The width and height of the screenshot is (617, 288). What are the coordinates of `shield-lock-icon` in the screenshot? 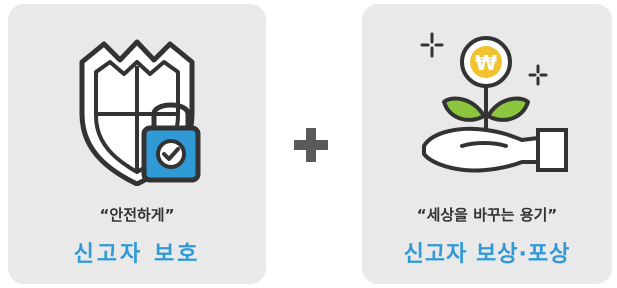 It's located at (137, 106).